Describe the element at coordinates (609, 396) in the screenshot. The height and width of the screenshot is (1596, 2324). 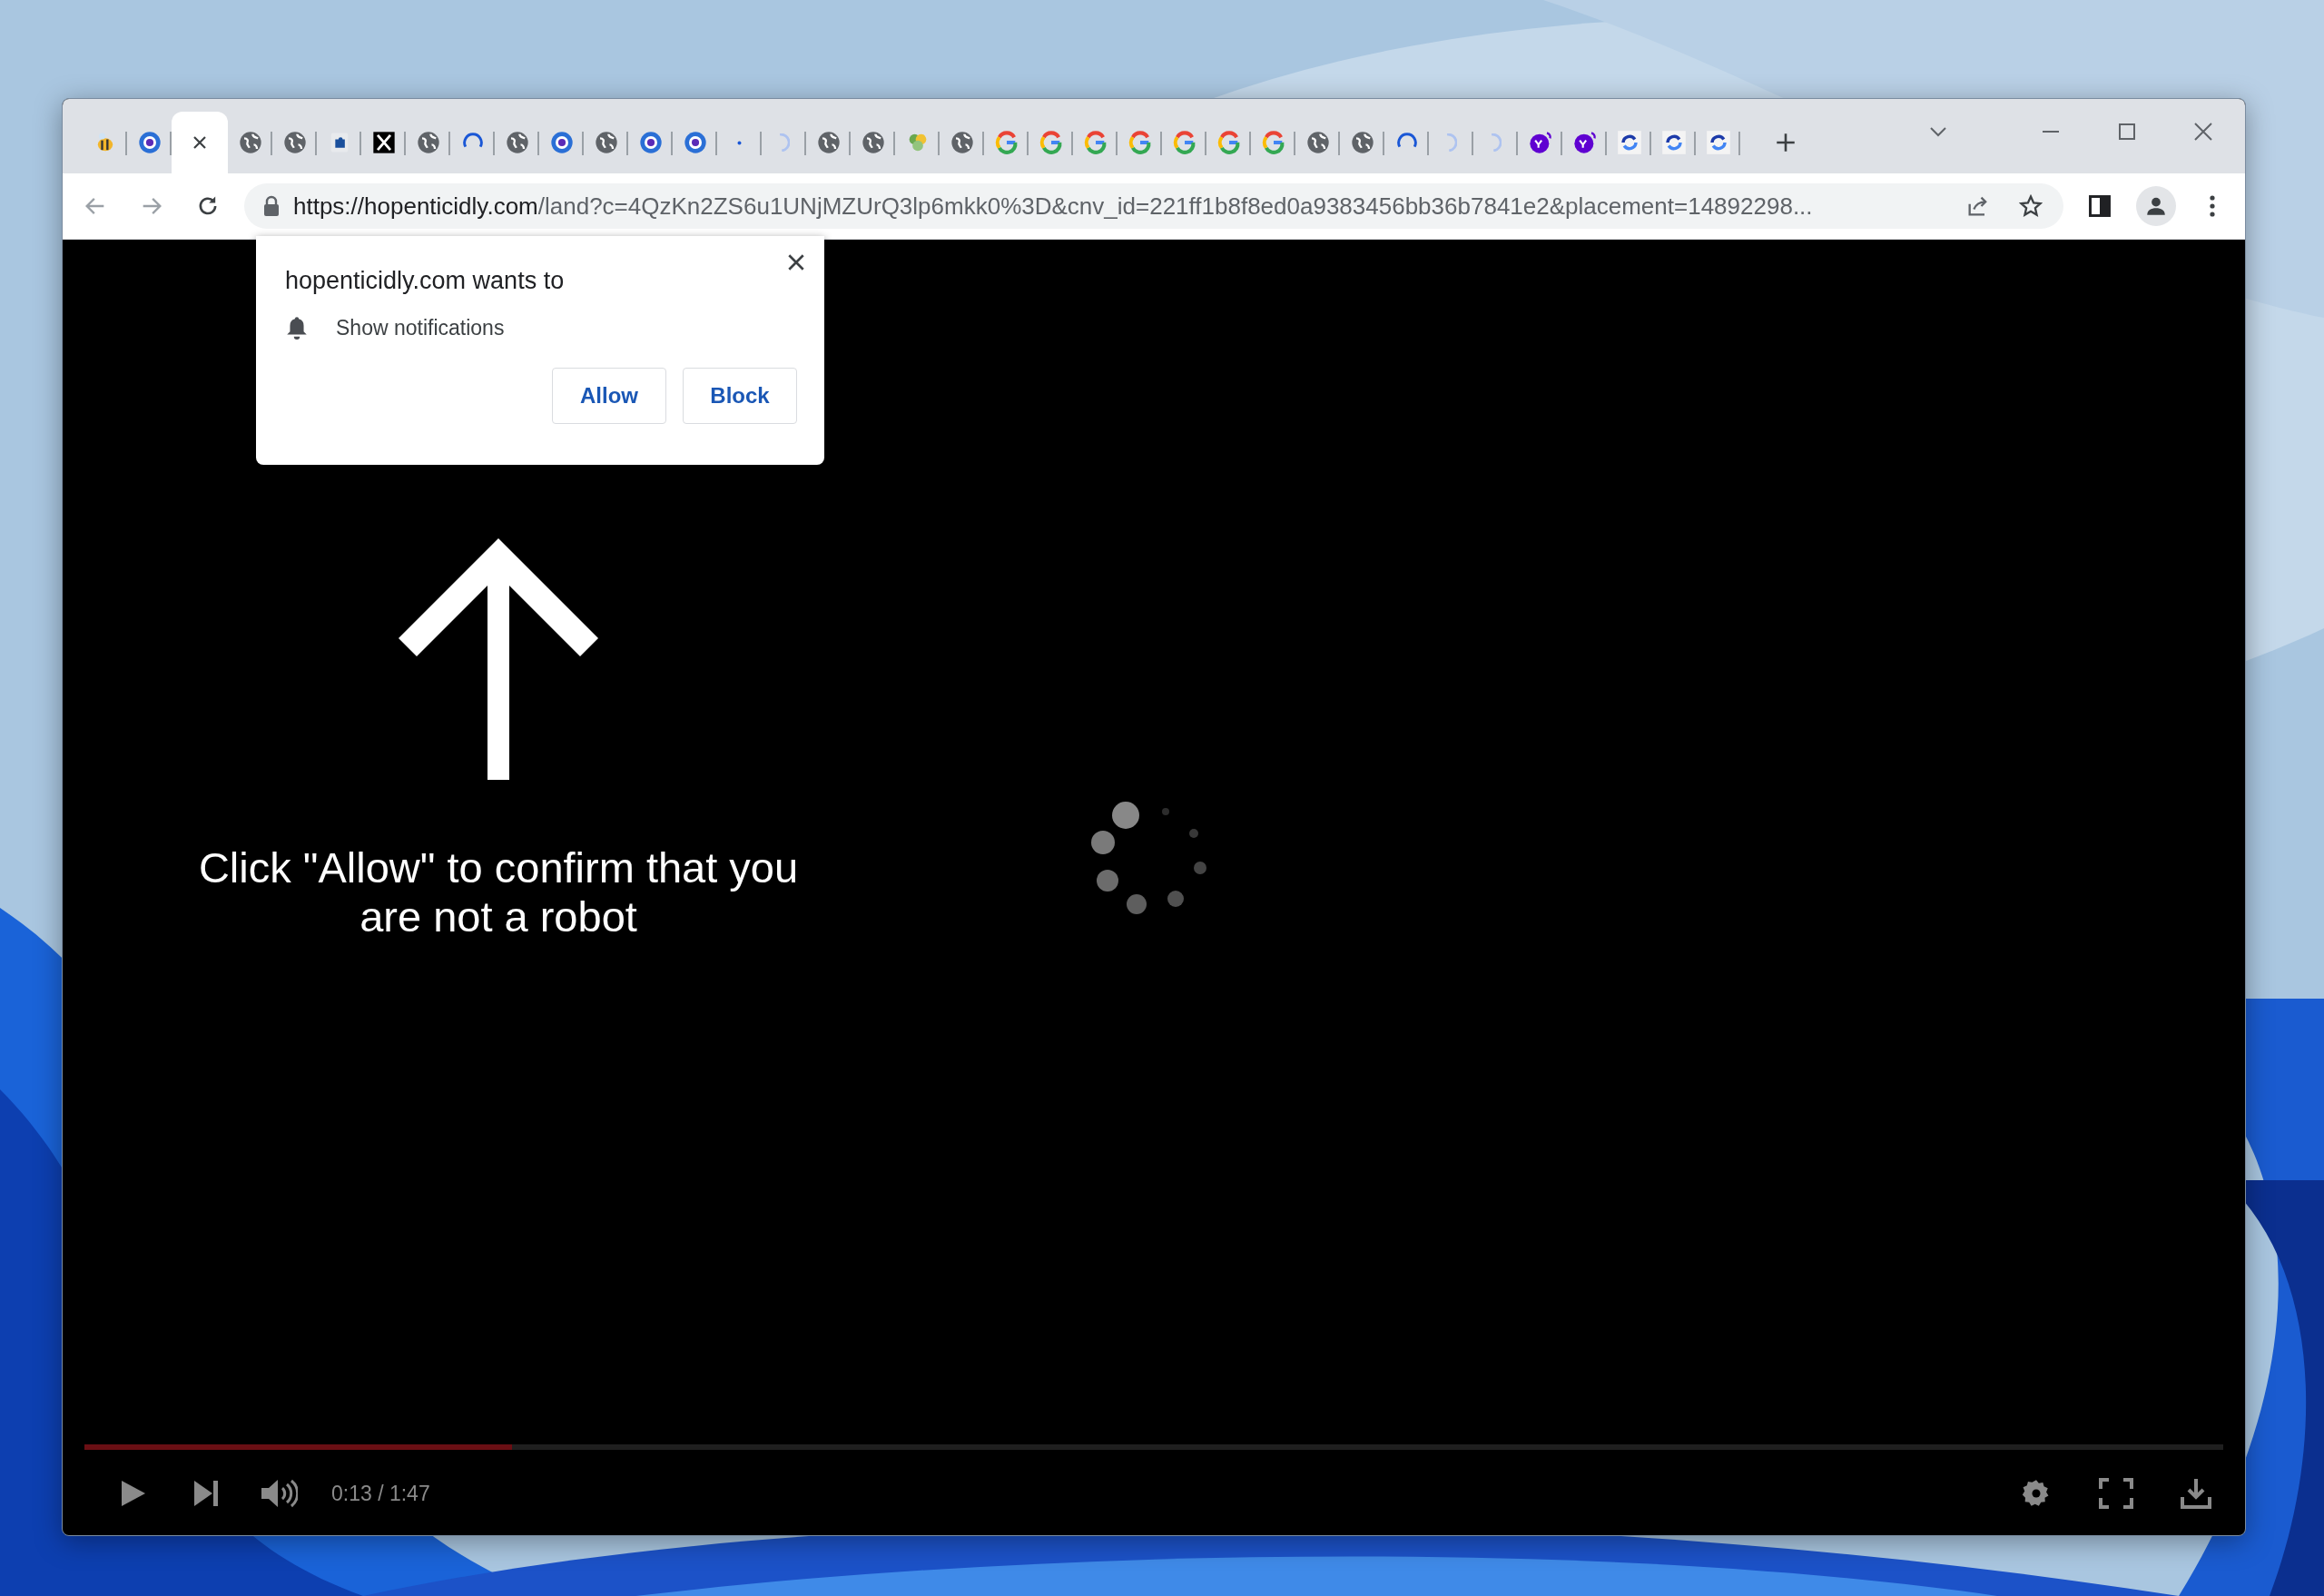
I see `popup-button: Allow` at that location.